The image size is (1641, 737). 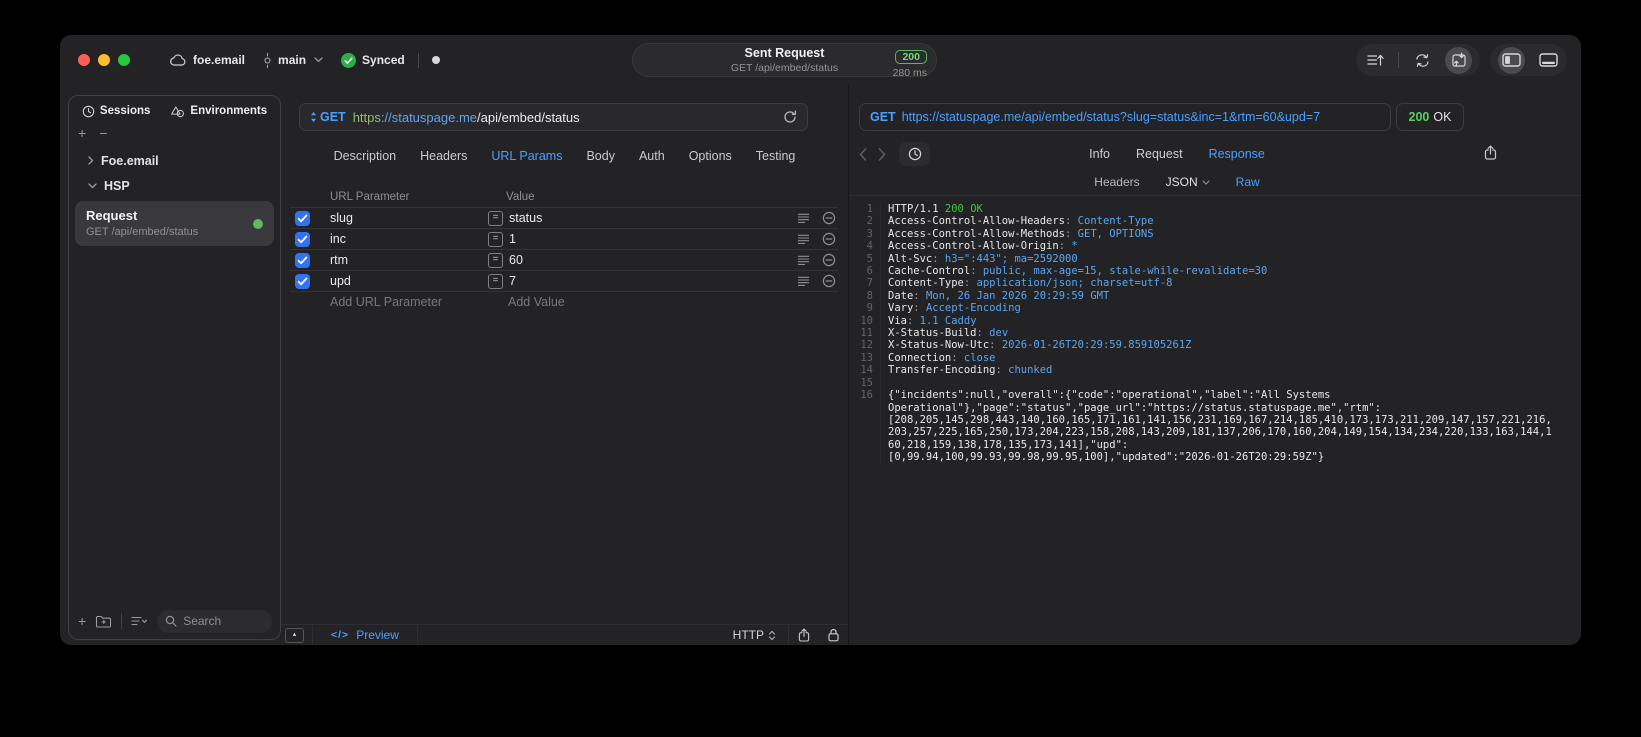 I want to click on updown-chevrons-icon, so click(x=772, y=635).